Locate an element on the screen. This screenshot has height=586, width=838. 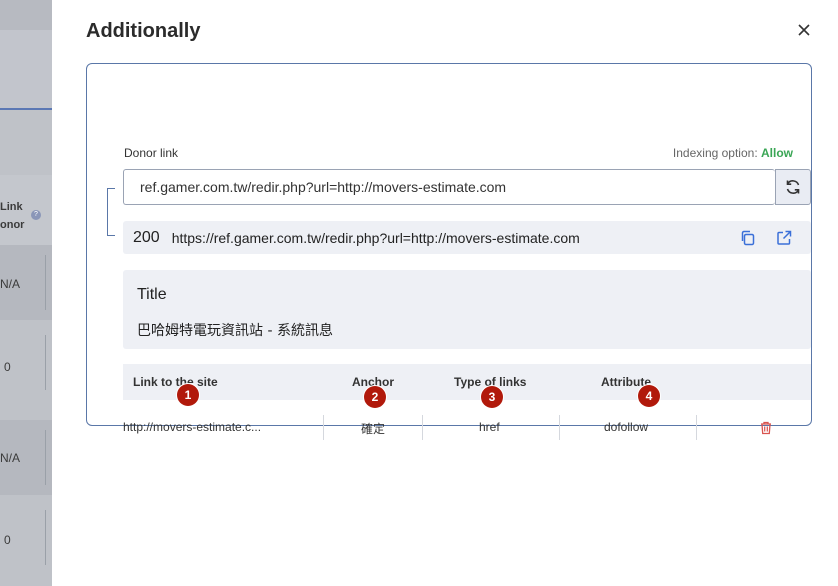
cell-anchor: 確定 is located at coordinates (373, 429).